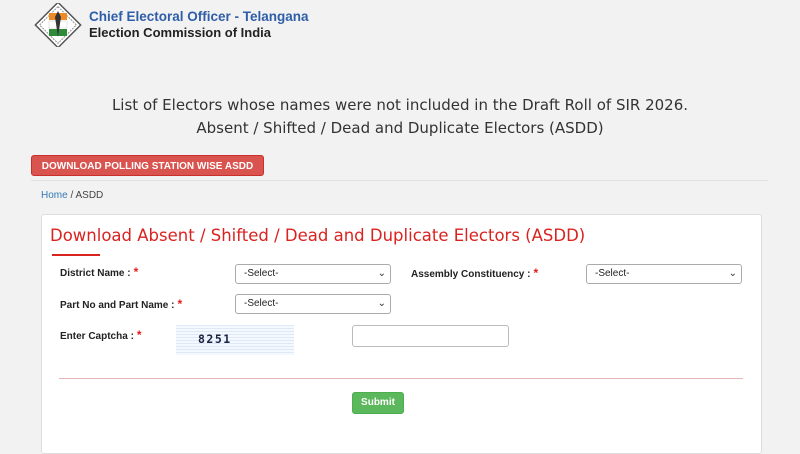 The image size is (800, 454). I want to click on submit-button: Submit, so click(378, 403).